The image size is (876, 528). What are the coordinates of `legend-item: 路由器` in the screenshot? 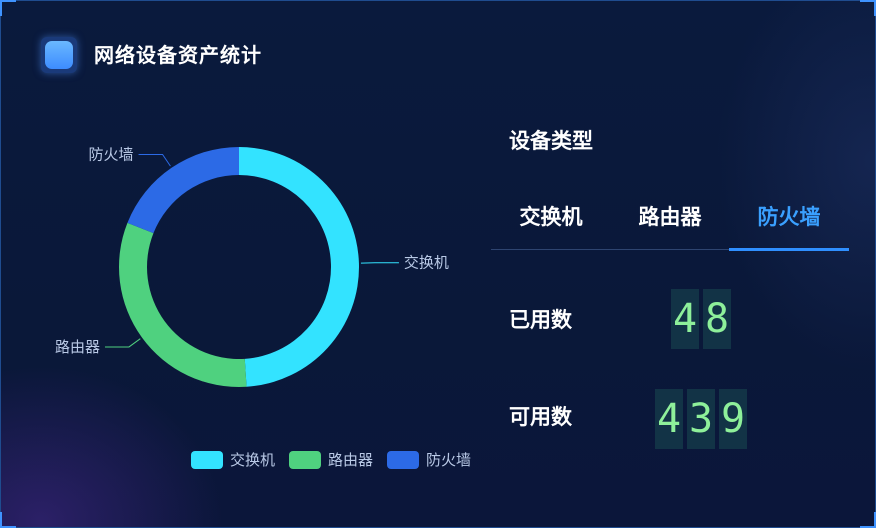 It's located at (331, 459).